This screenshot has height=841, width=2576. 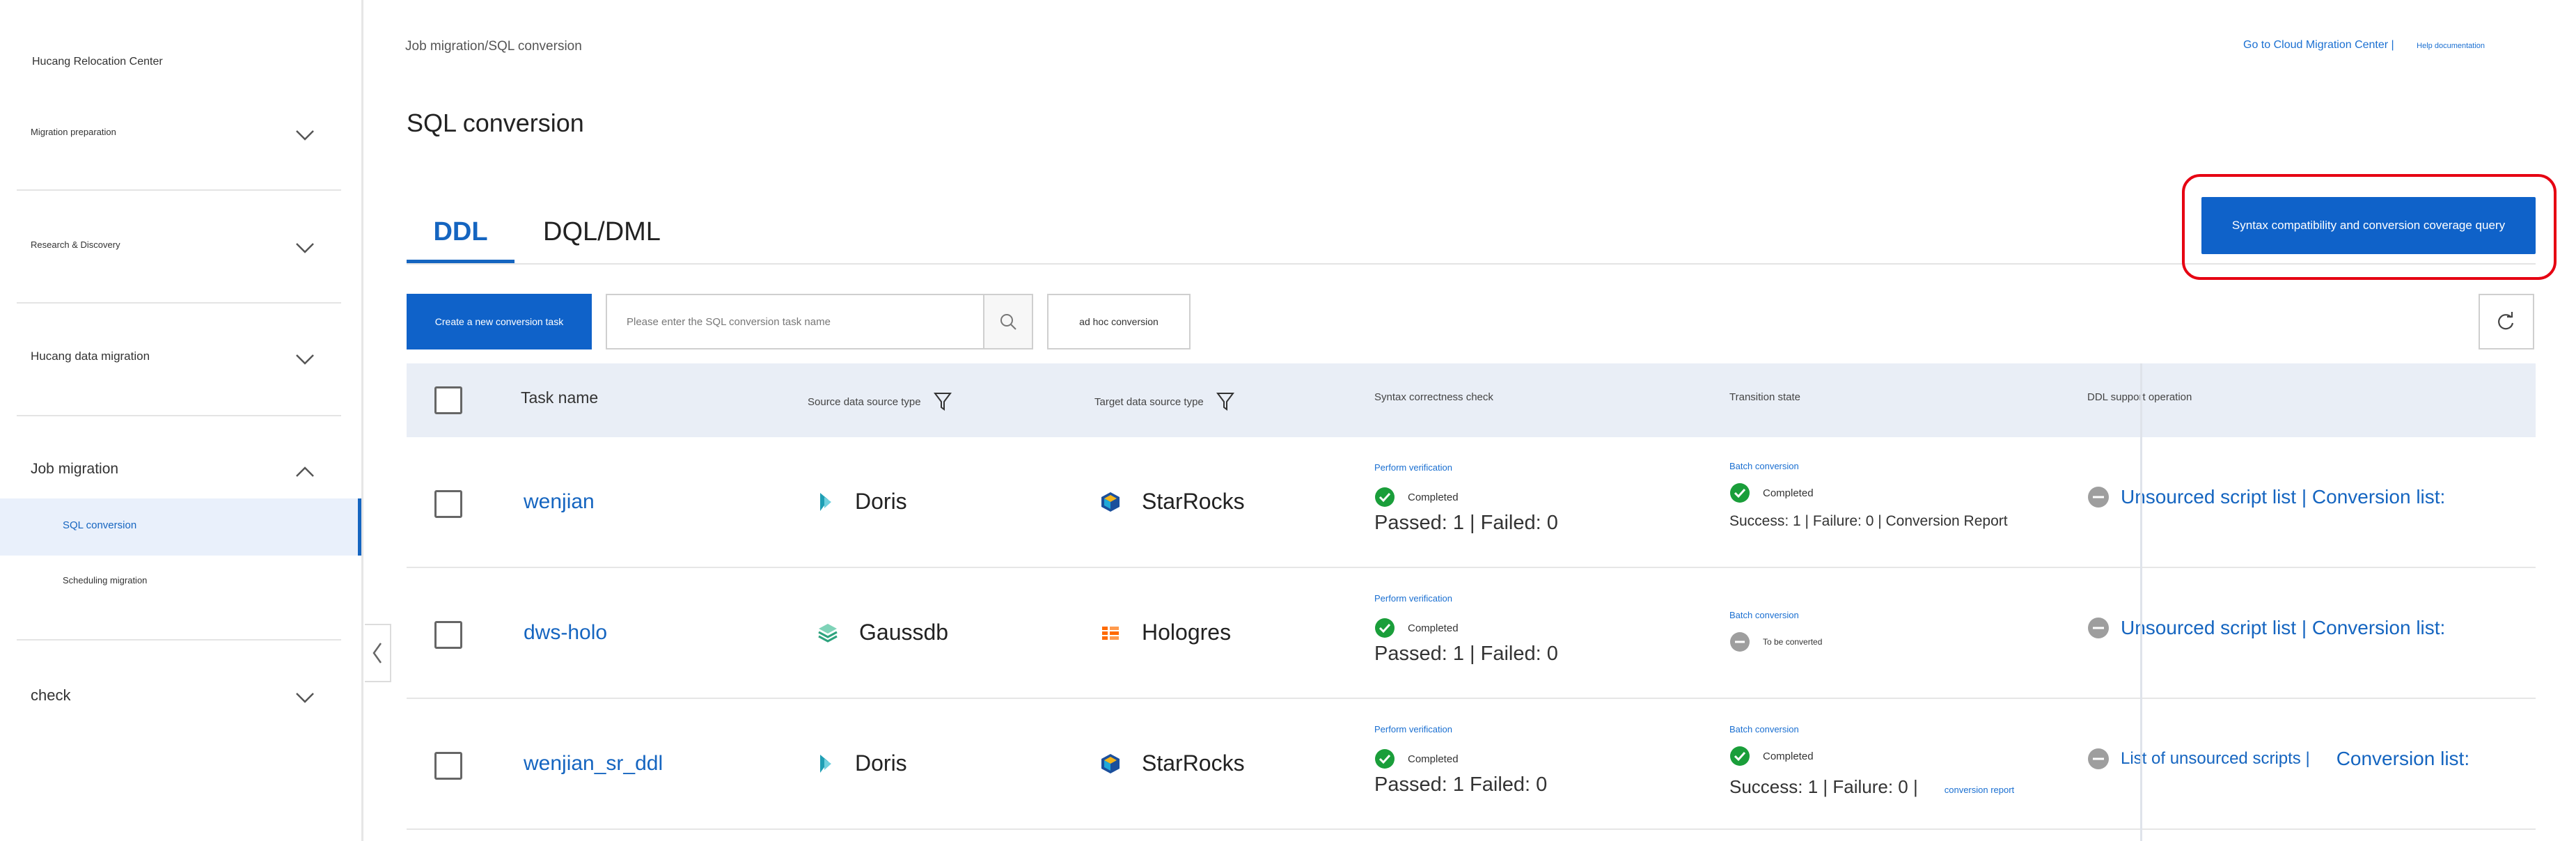 I want to click on chevron-left-icon, so click(x=377, y=653).